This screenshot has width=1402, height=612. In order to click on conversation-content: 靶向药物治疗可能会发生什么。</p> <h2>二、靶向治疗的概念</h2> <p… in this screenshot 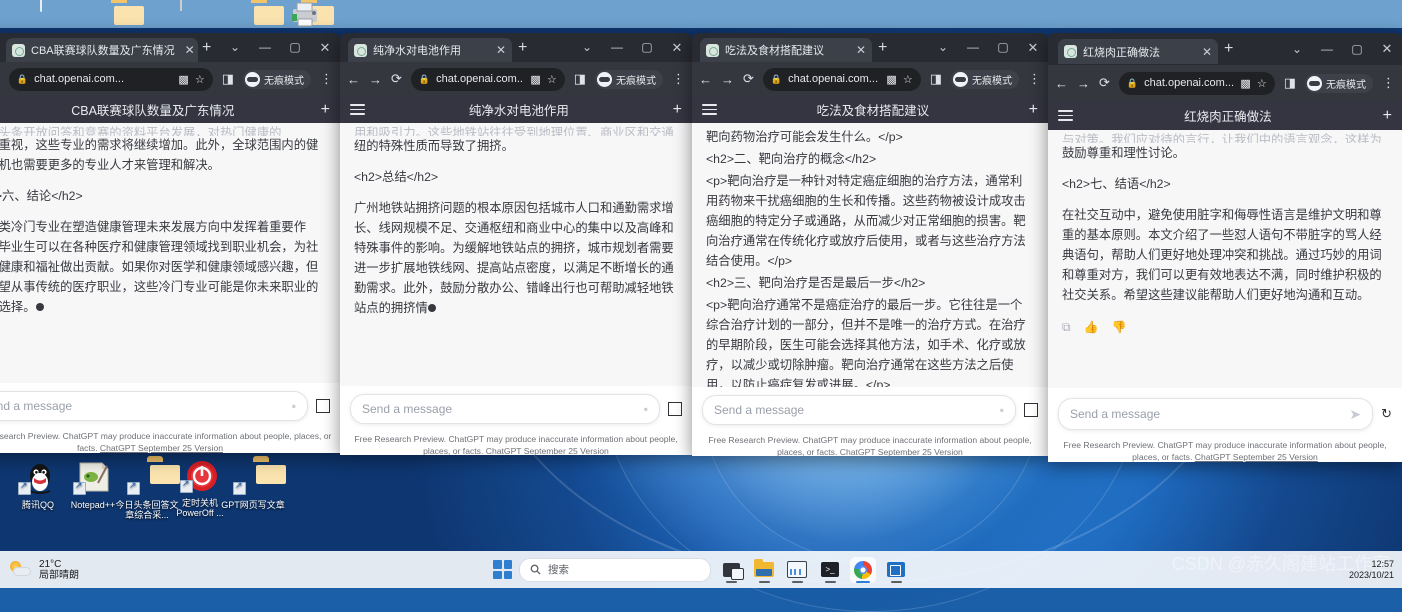, I will do `click(870, 255)`.